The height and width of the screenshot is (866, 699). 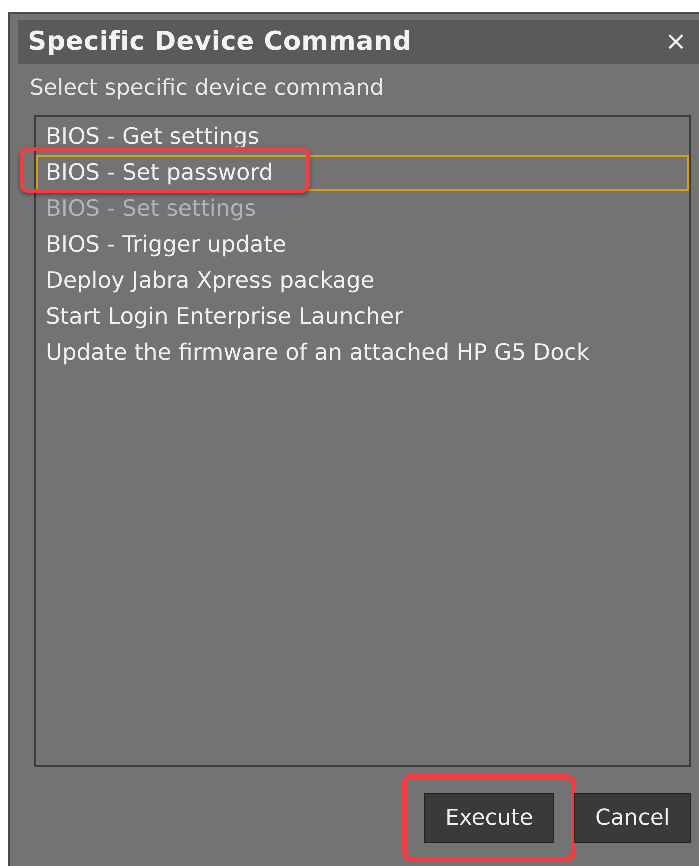 What do you see at coordinates (208, 88) in the screenshot?
I see `prompt-label: Select specific device command` at bounding box center [208, 88].